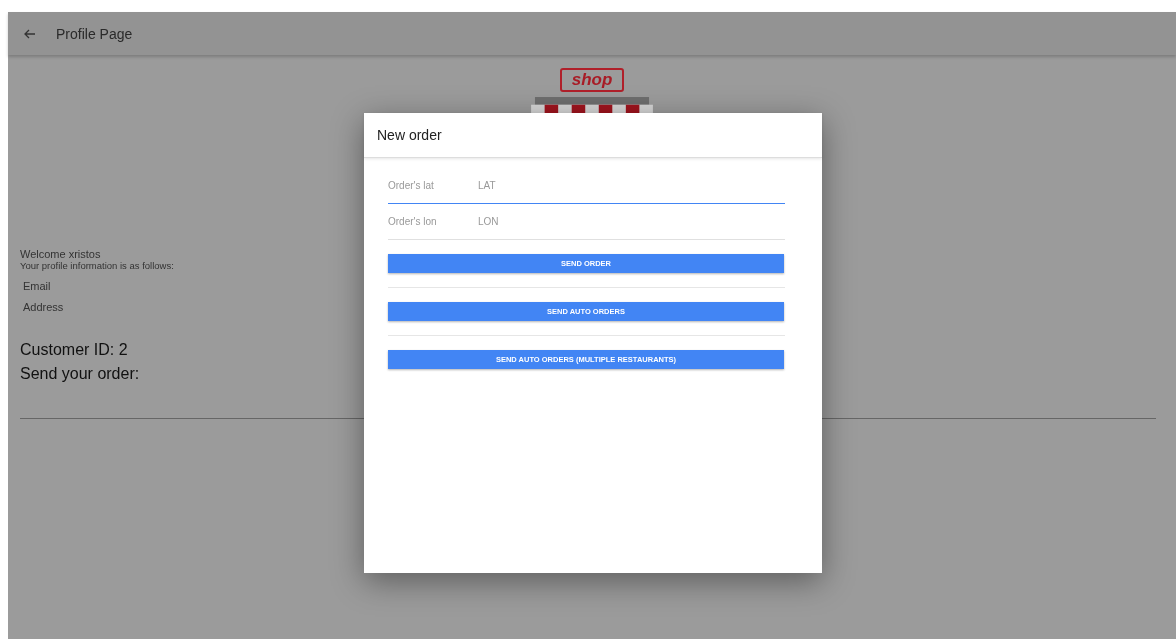 The image size is (1176, 639). I want to click on field-label: Order's lon, so click(413, 221).